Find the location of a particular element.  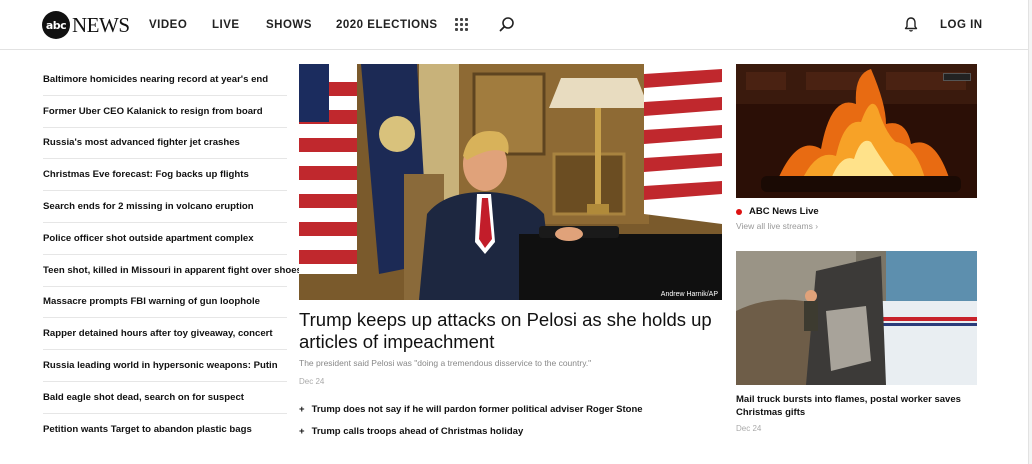

mail-truck-story-date: Dec 24 is located at coordinates (749, 428).